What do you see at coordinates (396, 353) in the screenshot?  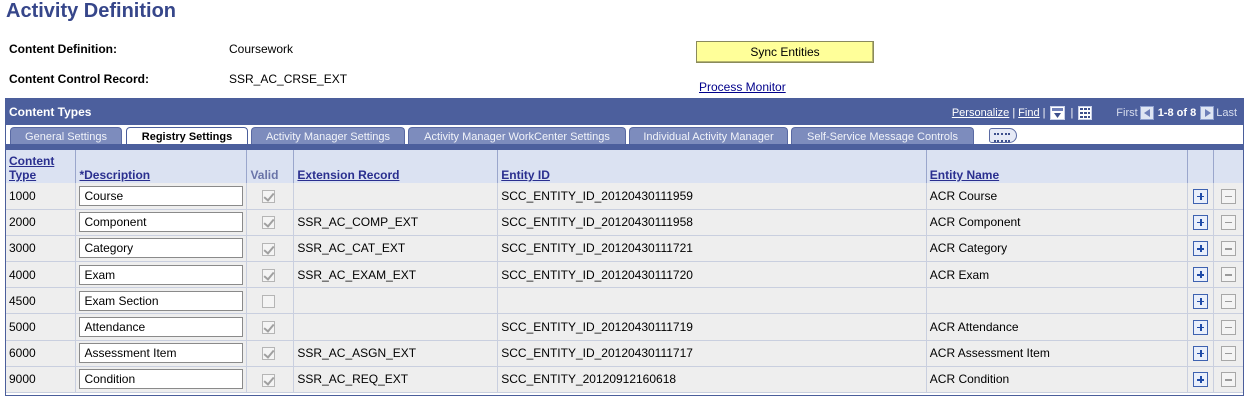 I see `extension-record-cell: SSR_AC_ASGN_EXT` at bounding box center [396, 353].